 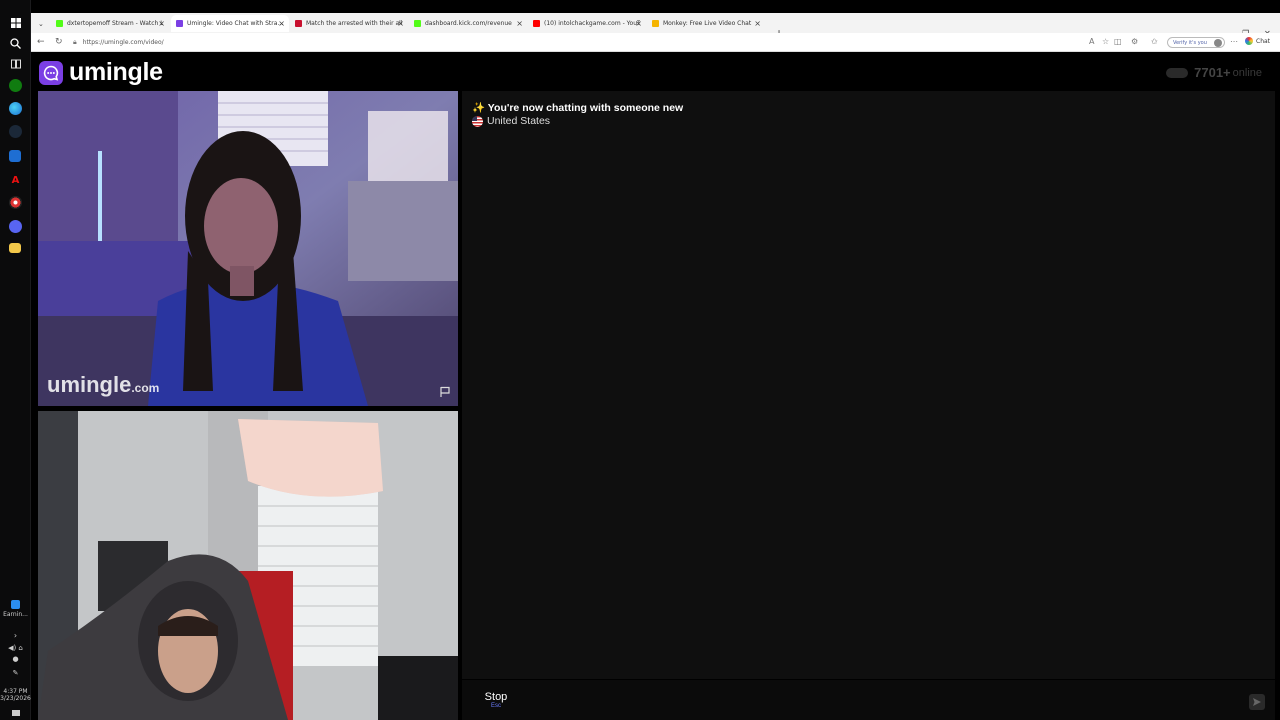 I want to click on system-message: ✨ You're now chatting with someone new, so click(x=578, y=108).